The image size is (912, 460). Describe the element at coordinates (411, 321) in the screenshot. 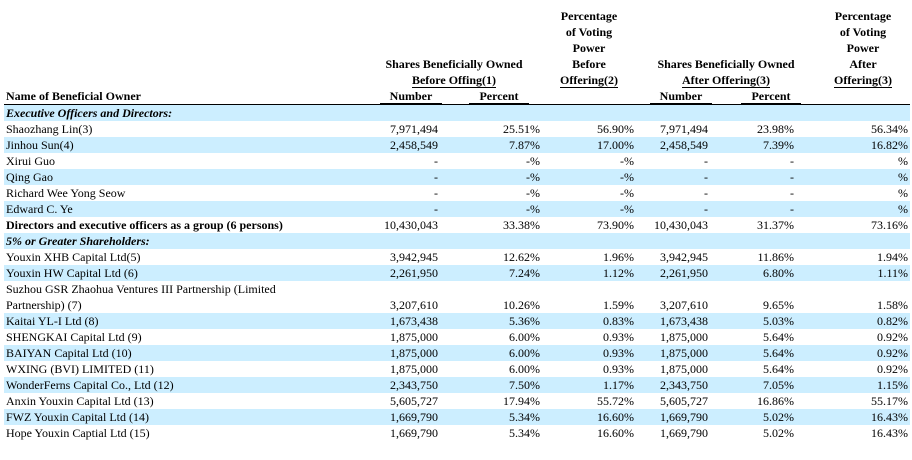

I see `shares-before-cell: 1,673,438` at that location.